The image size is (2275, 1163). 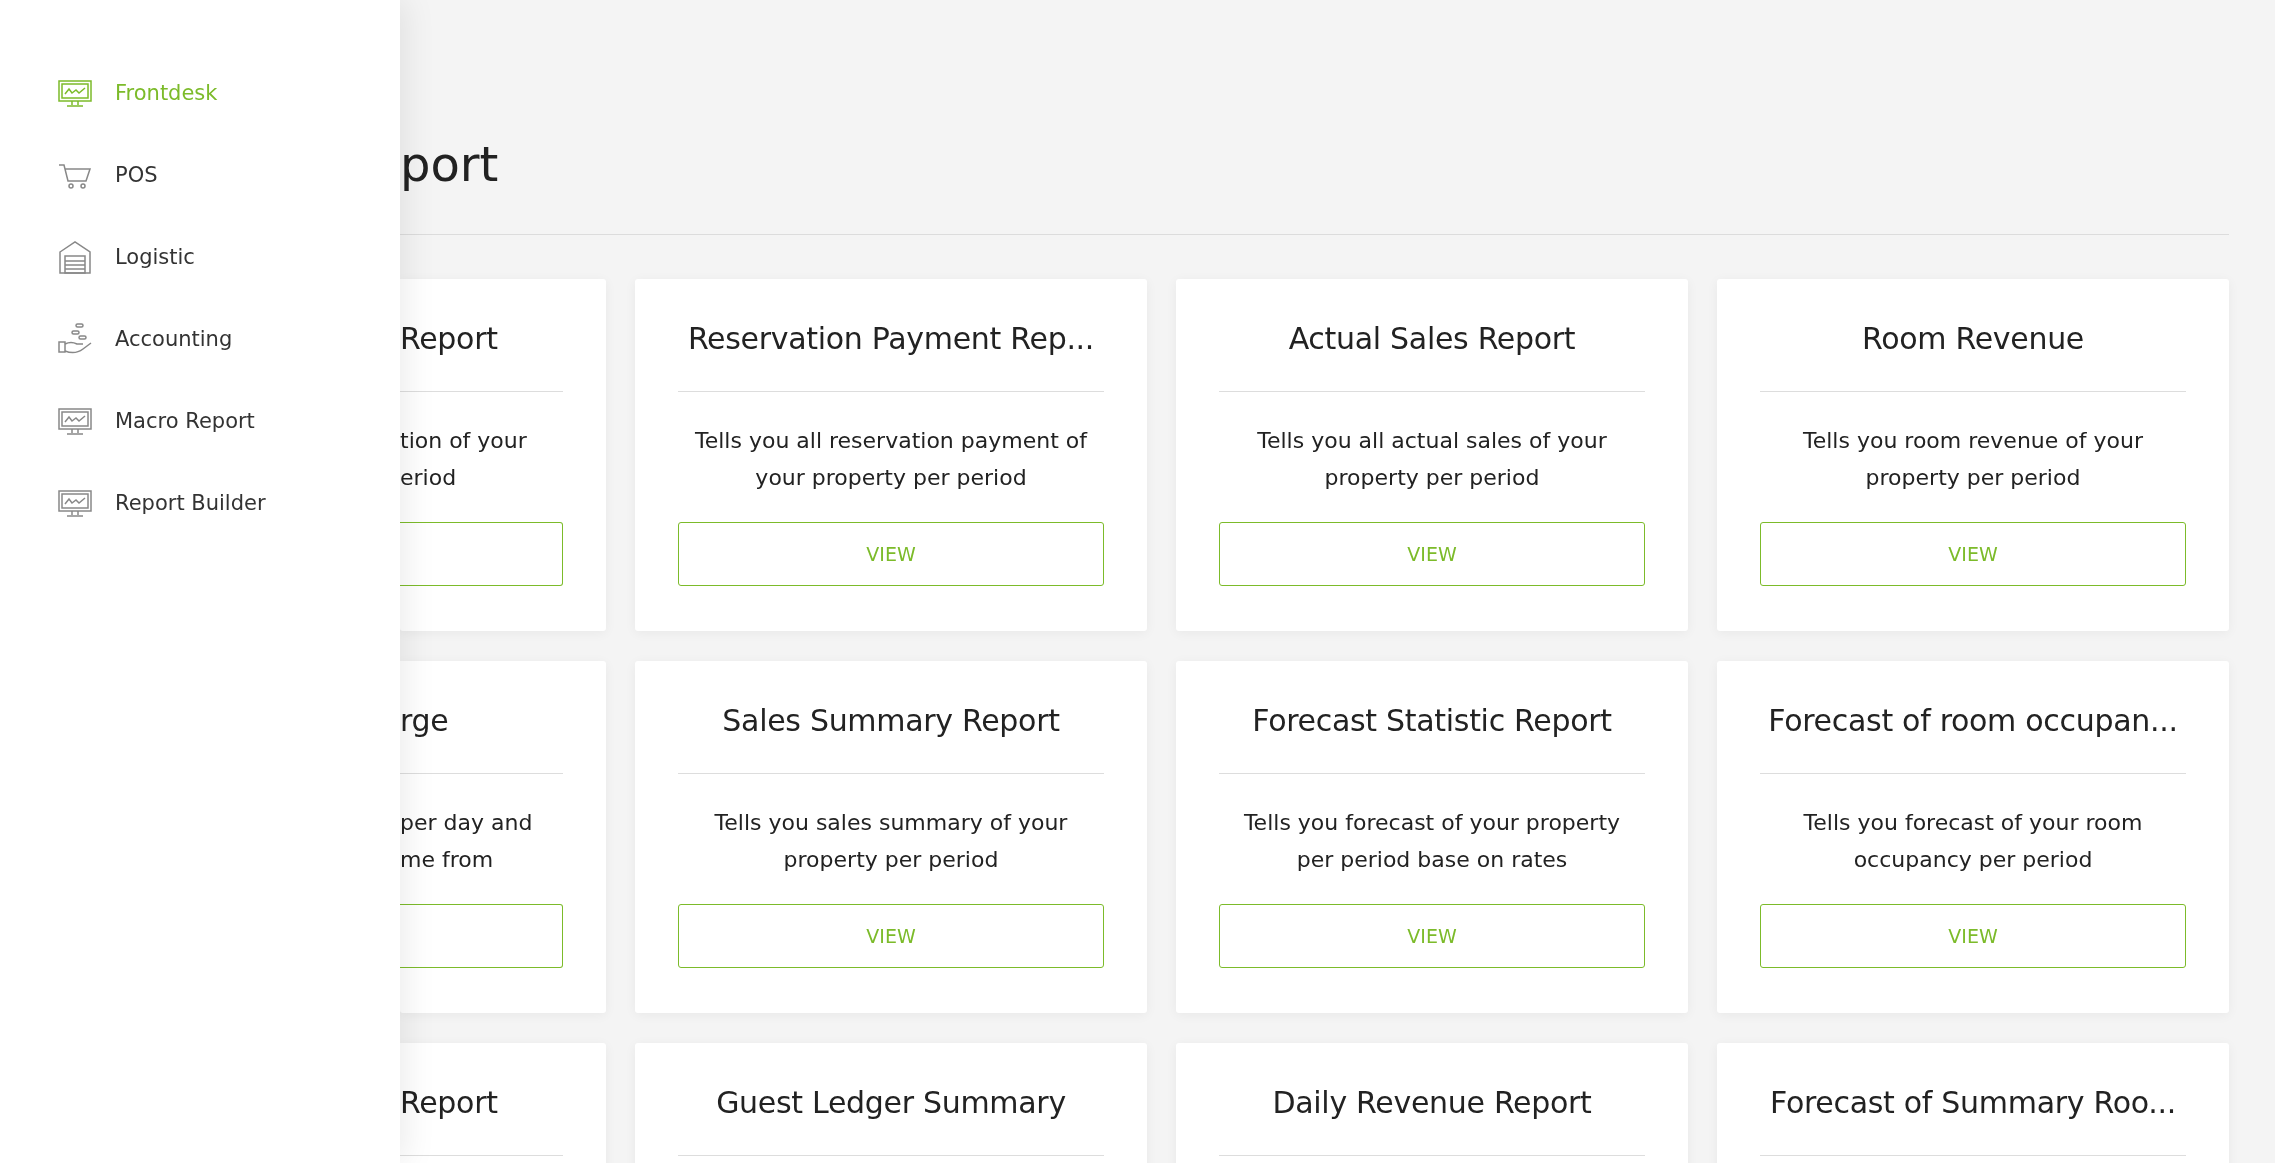 What do you see at coordinates (1973, 353) in the screenshot?
I see `card-title: Room Revenue` at bounding box center [1973, 353].